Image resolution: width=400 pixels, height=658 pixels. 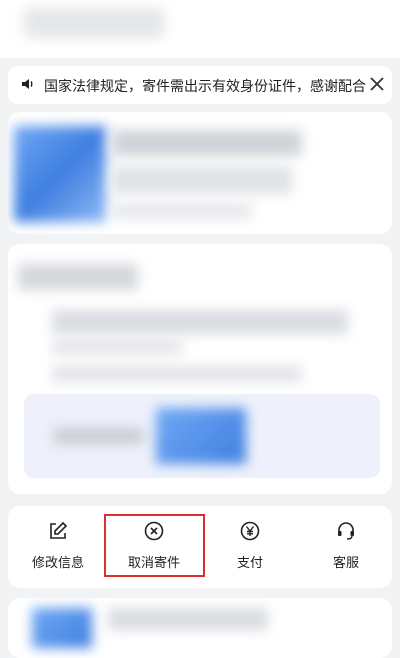 What do you see at coordinates (377, 84) in the screenshot?
I see `close-icon` at bounding box center [377, 84].